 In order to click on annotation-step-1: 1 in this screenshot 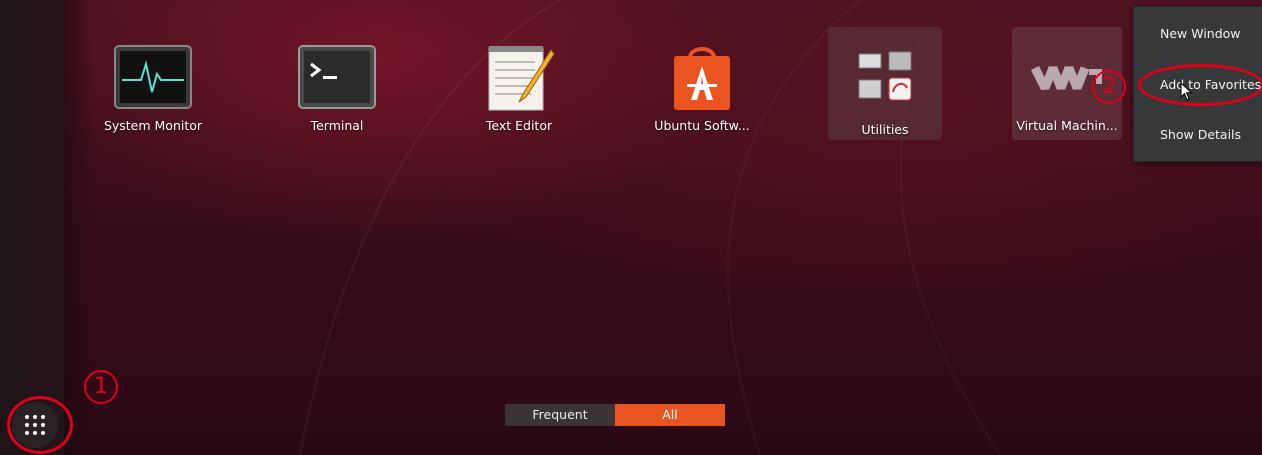, I will do `click(101, 387)`.